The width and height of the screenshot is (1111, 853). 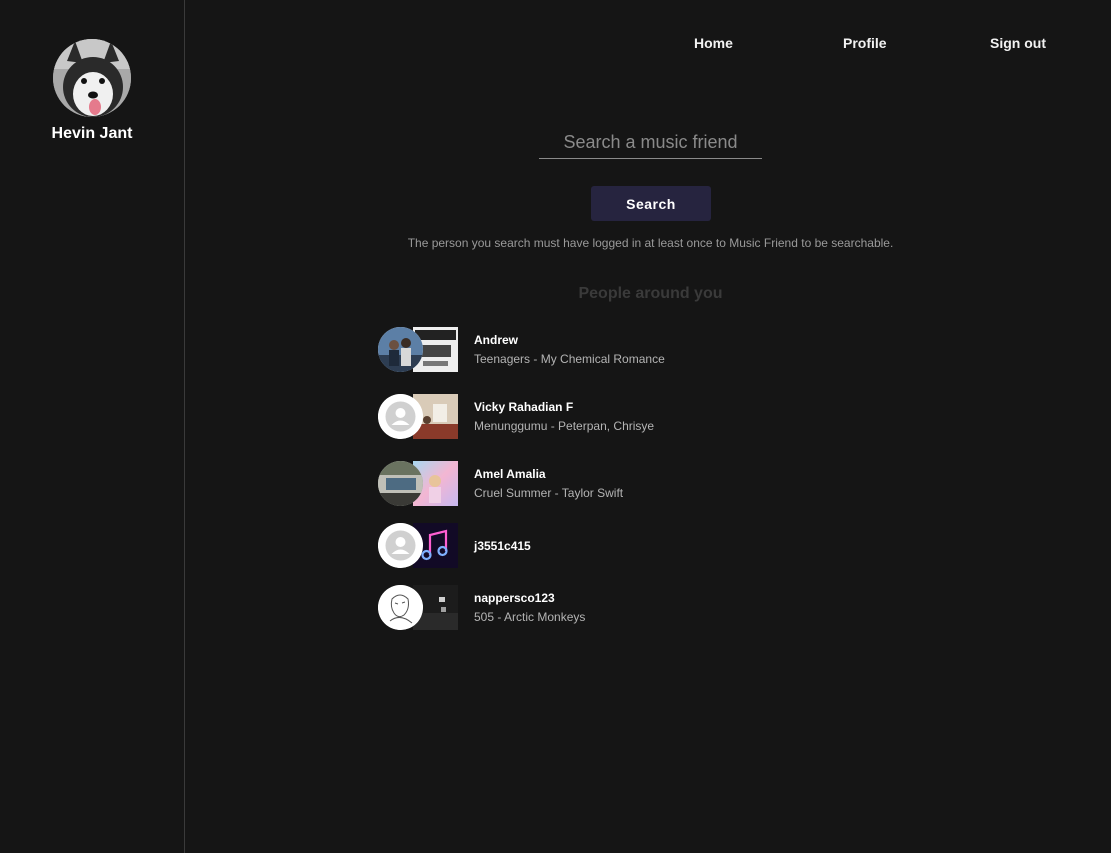 What do you see at coordinates (578, 484) in the screenshot?
I see `friend-row-amel: Amel Amalia Cruel Summer - Taylor Swift` at bounding box center [578, 484].